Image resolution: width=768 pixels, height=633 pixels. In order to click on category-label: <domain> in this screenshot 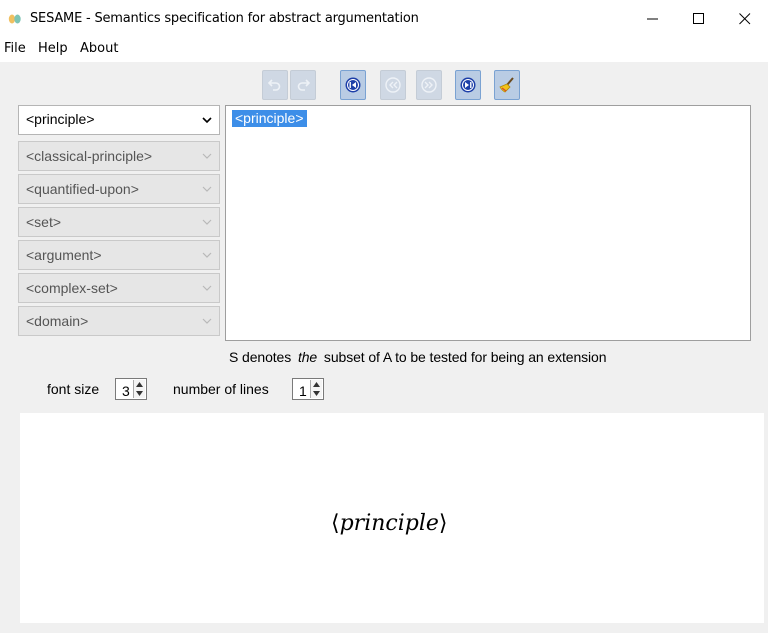, I will do `click(57, 321)`.